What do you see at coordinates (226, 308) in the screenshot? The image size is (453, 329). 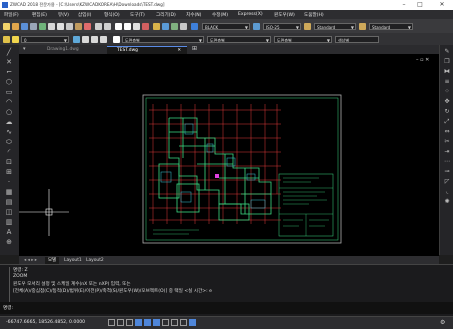 I see `command-input-row: 명령:` at bounding box center [226, 308].